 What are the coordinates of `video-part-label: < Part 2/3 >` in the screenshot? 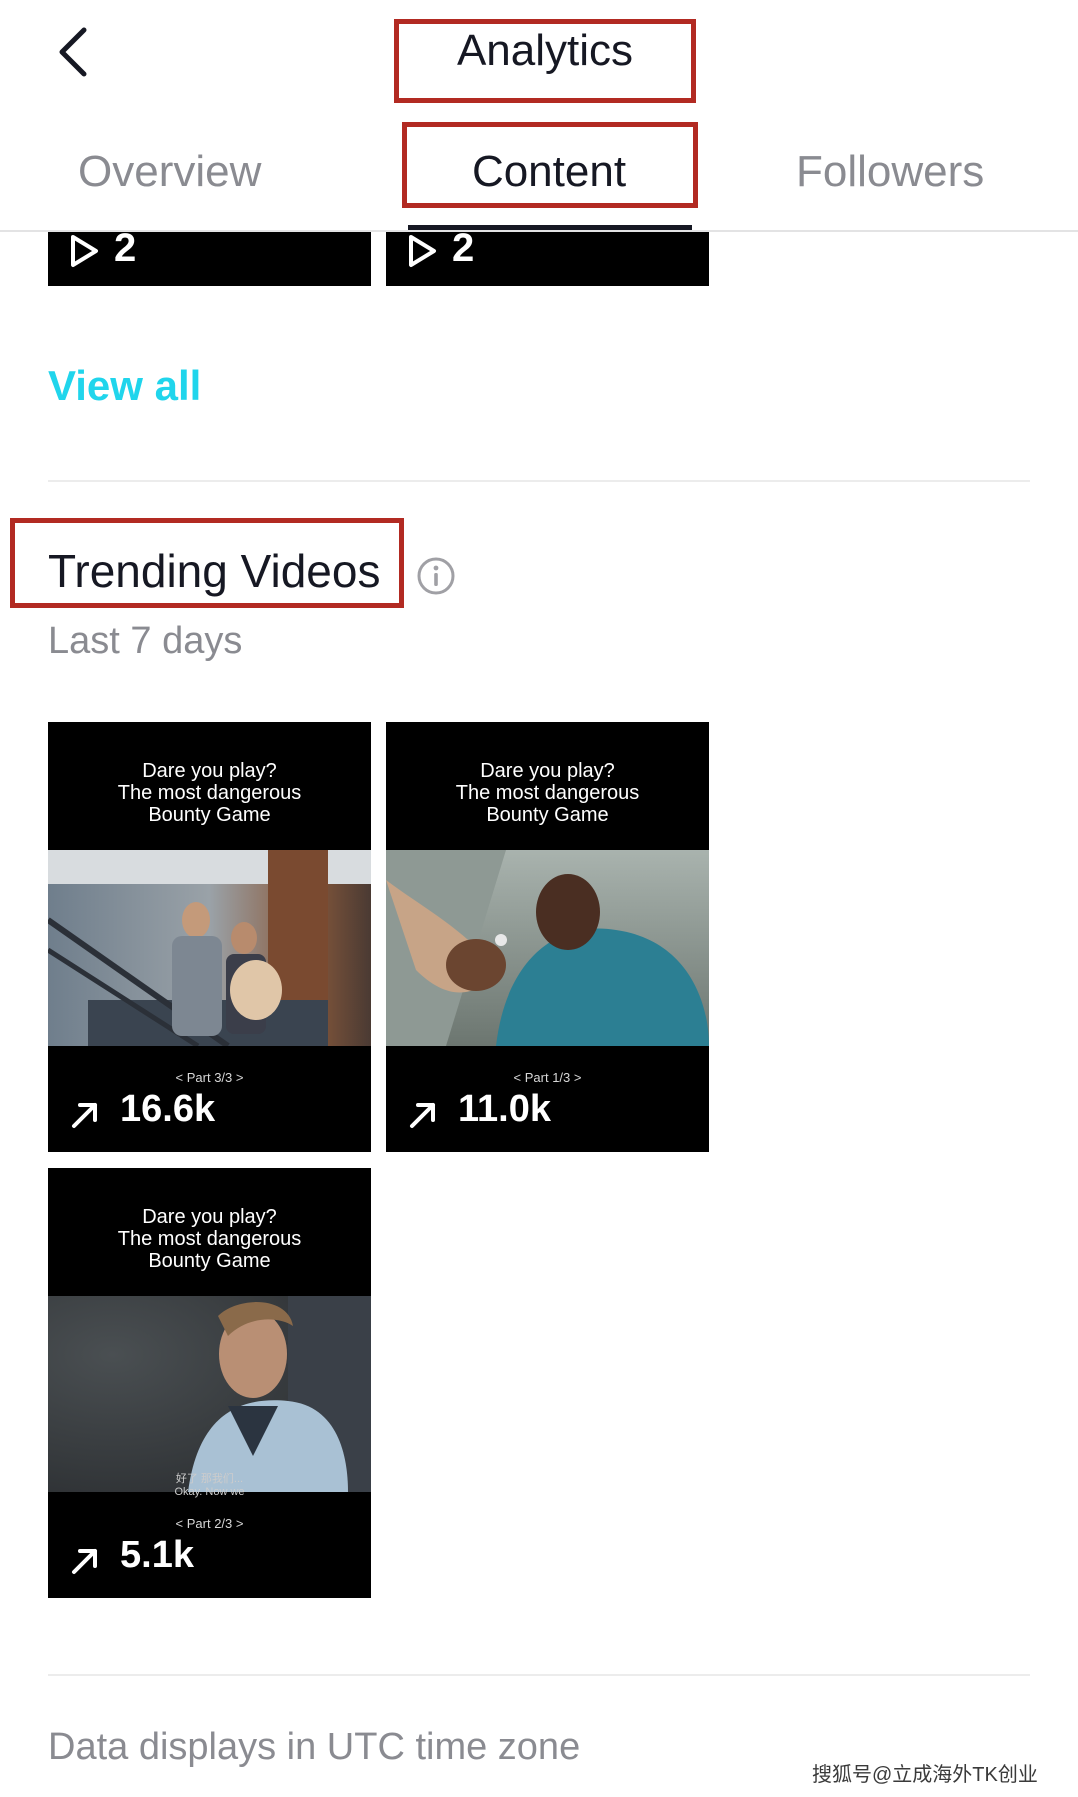 It's located at (209, 1523).